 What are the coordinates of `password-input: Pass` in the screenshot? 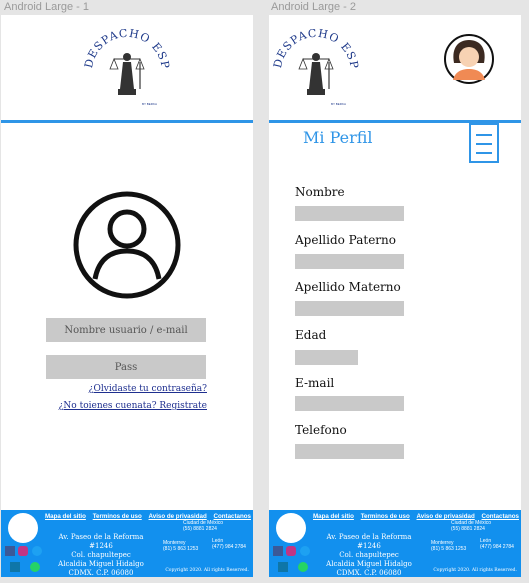 It's located at (126, 367).